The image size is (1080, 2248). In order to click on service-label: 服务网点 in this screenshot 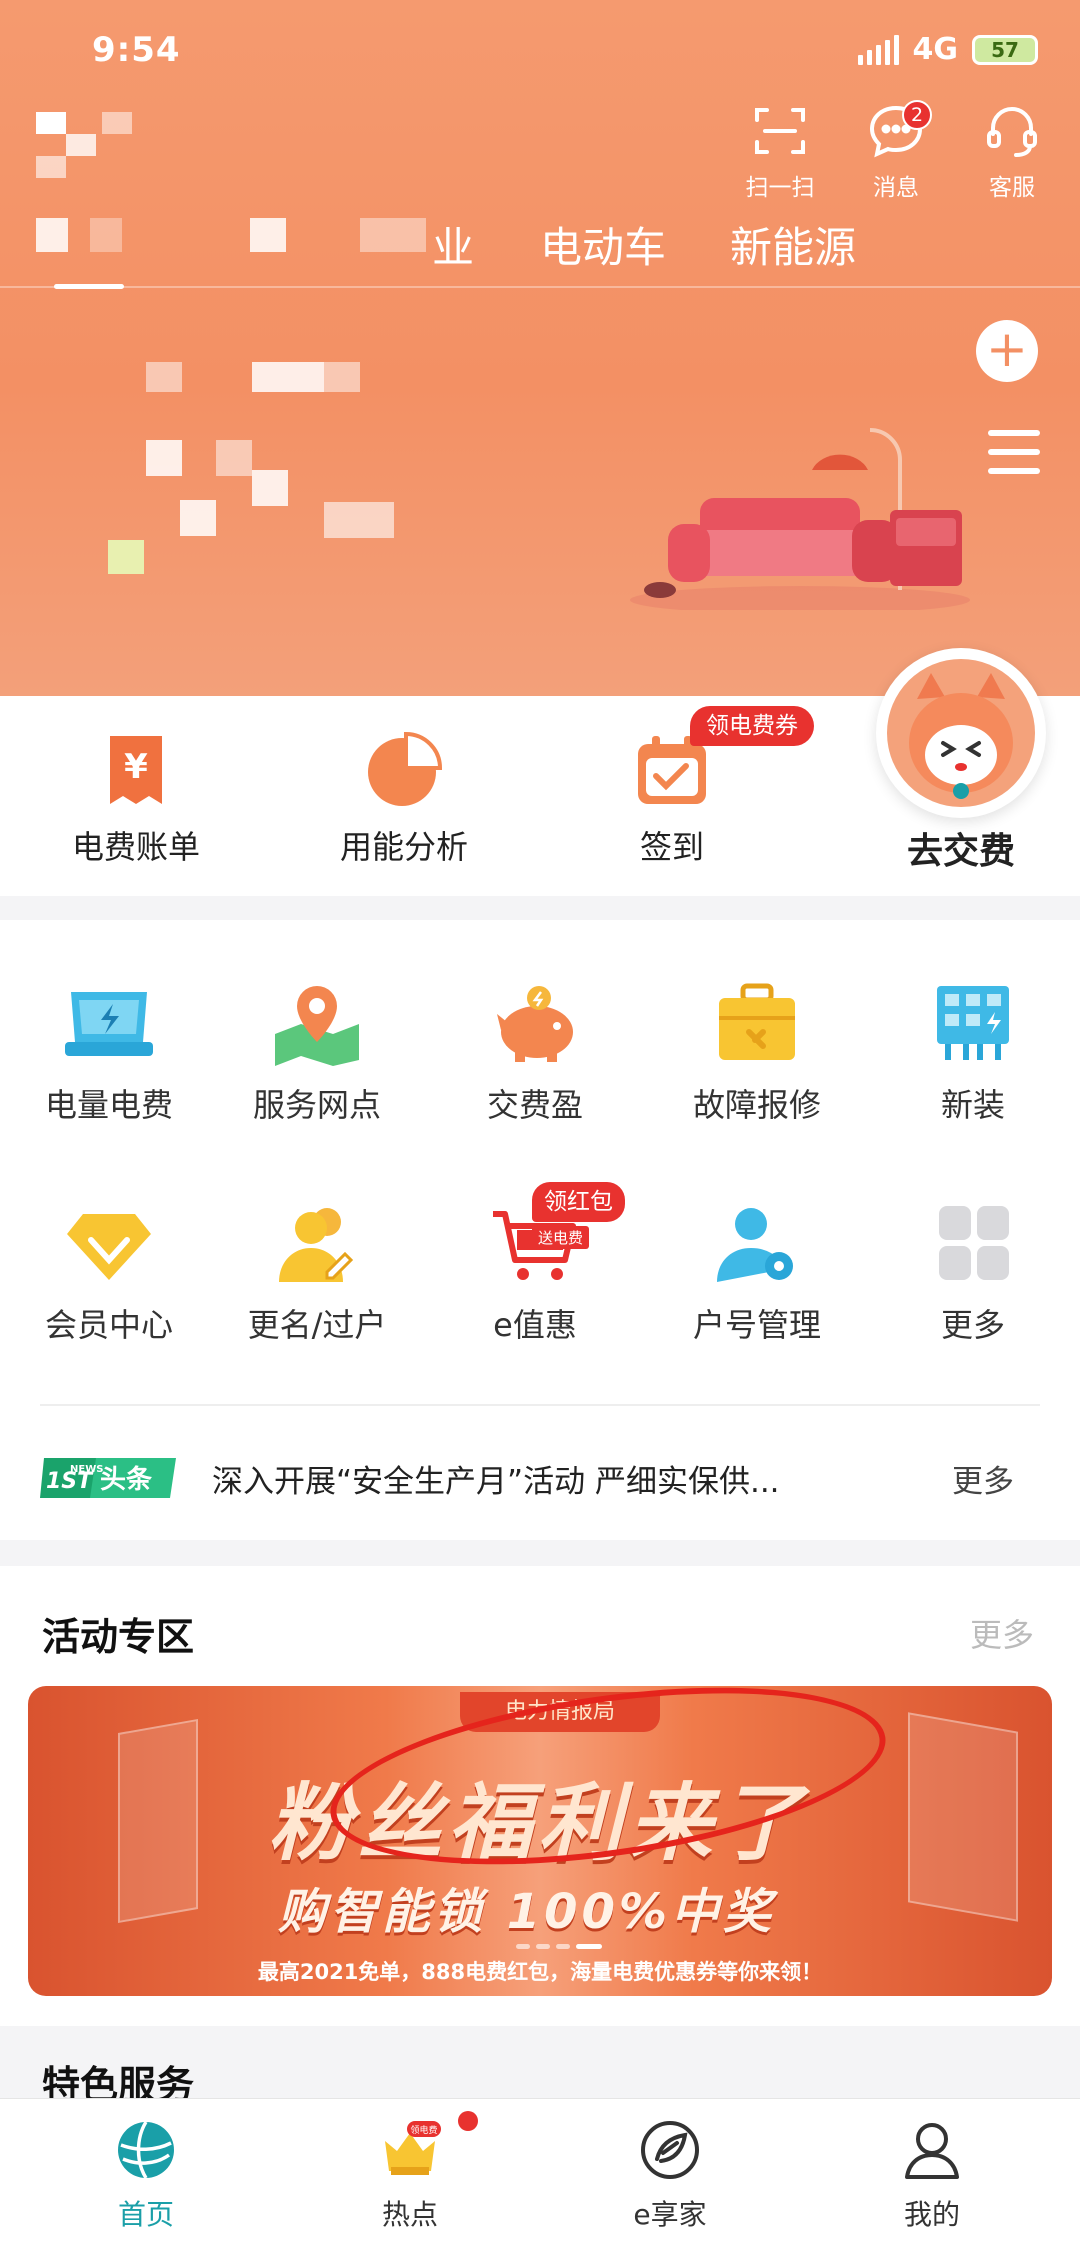, I will do `click(316, 1105)`.